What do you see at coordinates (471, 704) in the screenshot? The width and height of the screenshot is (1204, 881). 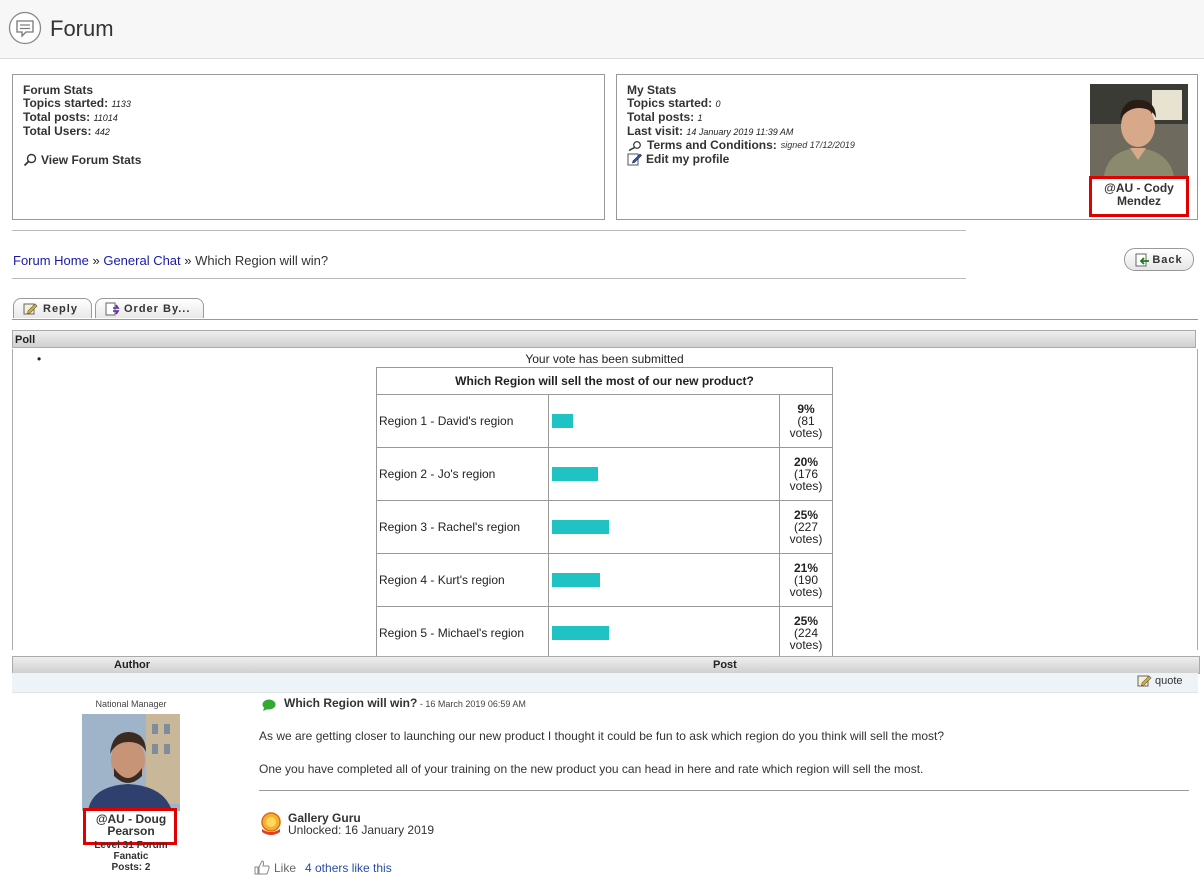 I see `post-date: - 16 March 2019 06:59 AM` at bounding box center [471, 704].